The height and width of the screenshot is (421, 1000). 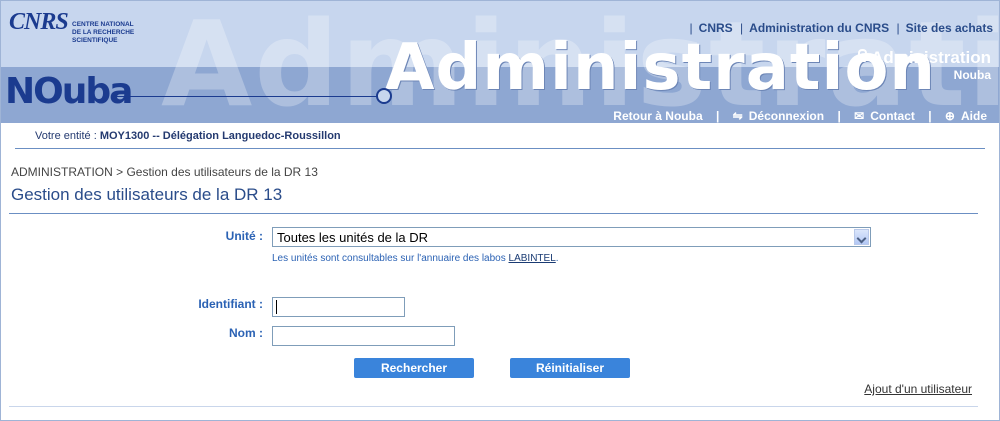 What do you see at coordinates (69, 91) in the screenshot?
I see `nouba-logo: NOuba` at bounding box center [69, 91].